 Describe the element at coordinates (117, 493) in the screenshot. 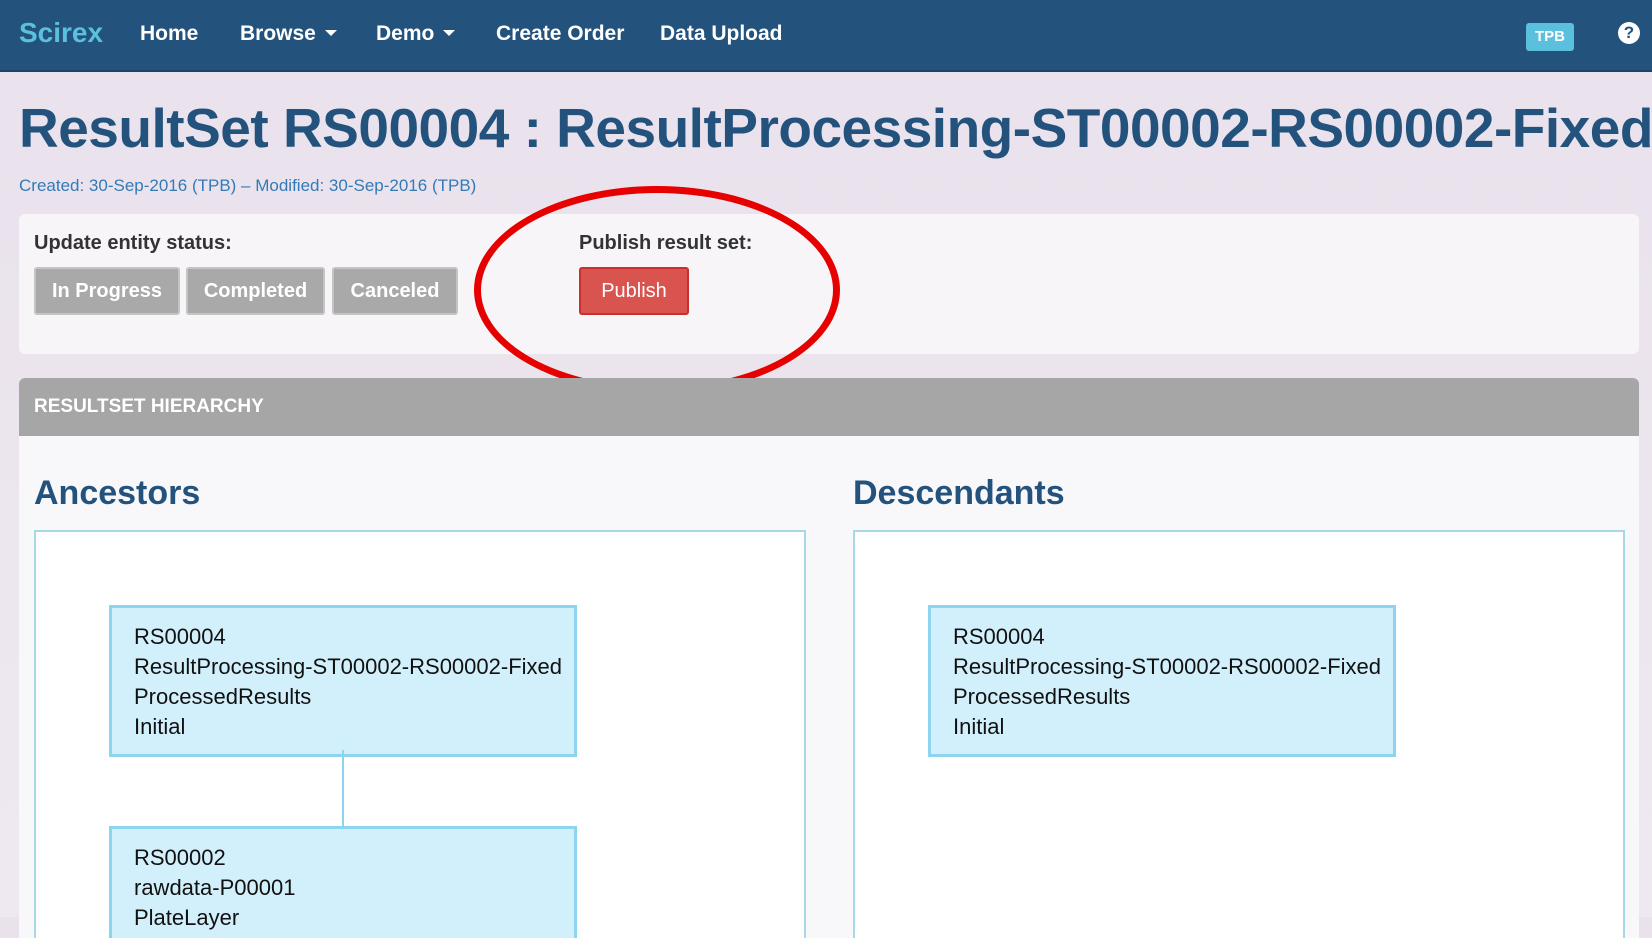

I see `ancestors-title: Ancestors` at that location.